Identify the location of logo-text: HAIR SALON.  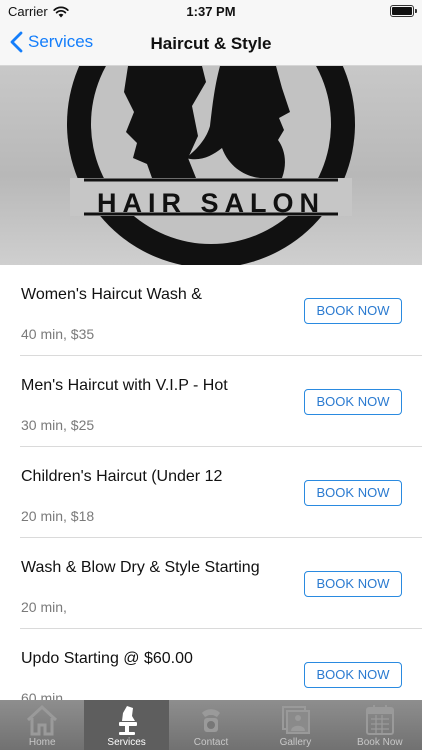
(211, 203).